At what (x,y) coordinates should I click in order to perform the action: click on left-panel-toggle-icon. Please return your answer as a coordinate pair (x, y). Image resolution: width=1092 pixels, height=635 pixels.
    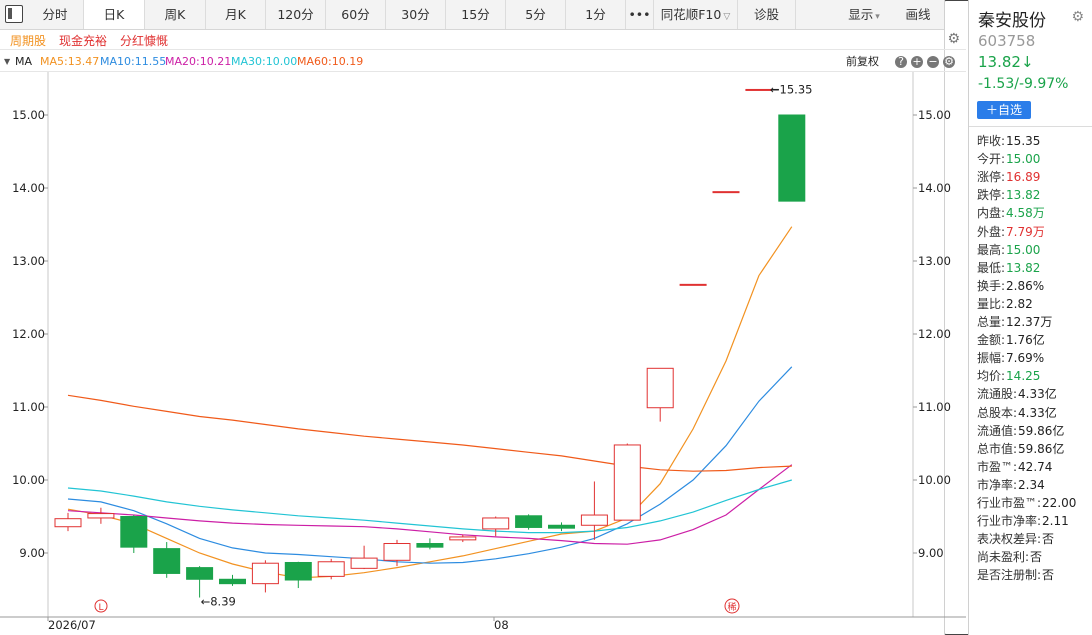
    Looking at the image, I should click on (14, 14).